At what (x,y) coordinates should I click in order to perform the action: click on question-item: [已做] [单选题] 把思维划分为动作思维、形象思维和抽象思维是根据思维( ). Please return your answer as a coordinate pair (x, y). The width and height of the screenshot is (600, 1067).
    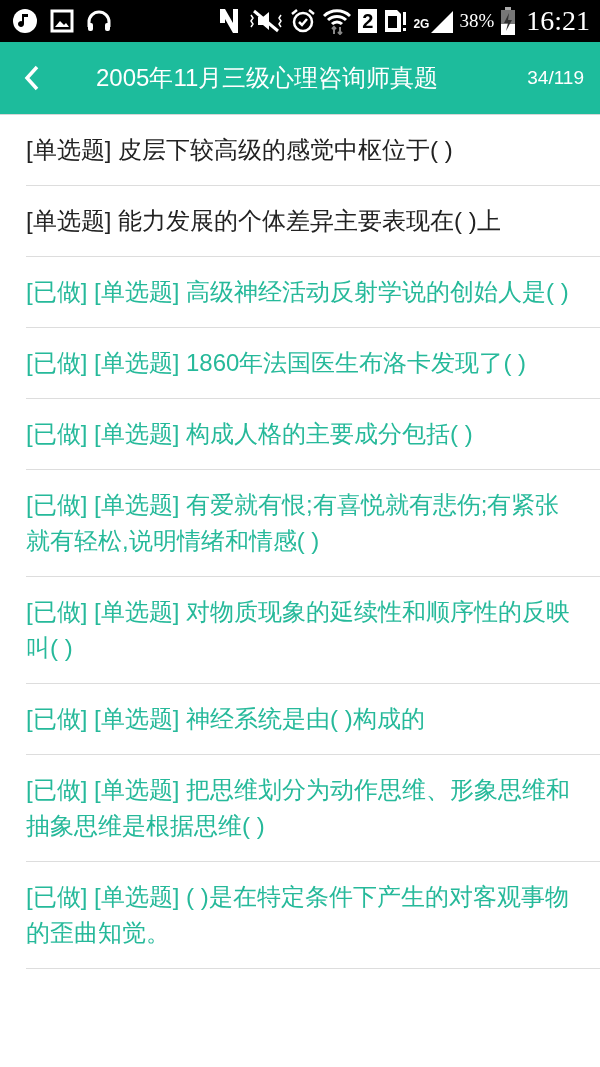
    Looking at the image, I should click on (313, 808).